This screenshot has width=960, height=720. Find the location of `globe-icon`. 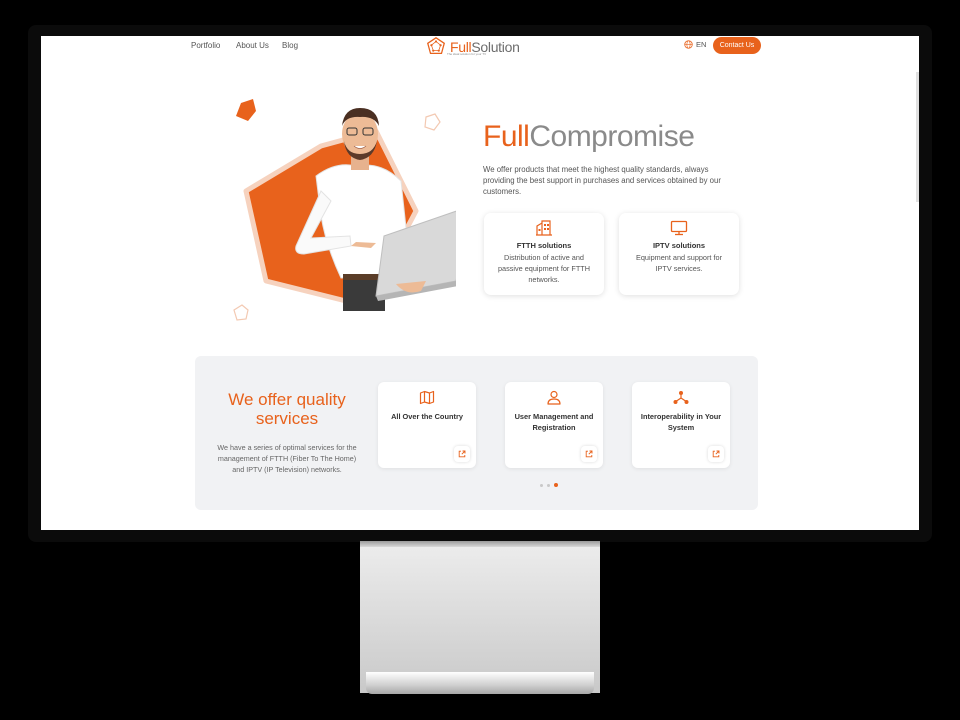

globe-icon is located at coordinates (688, 44).